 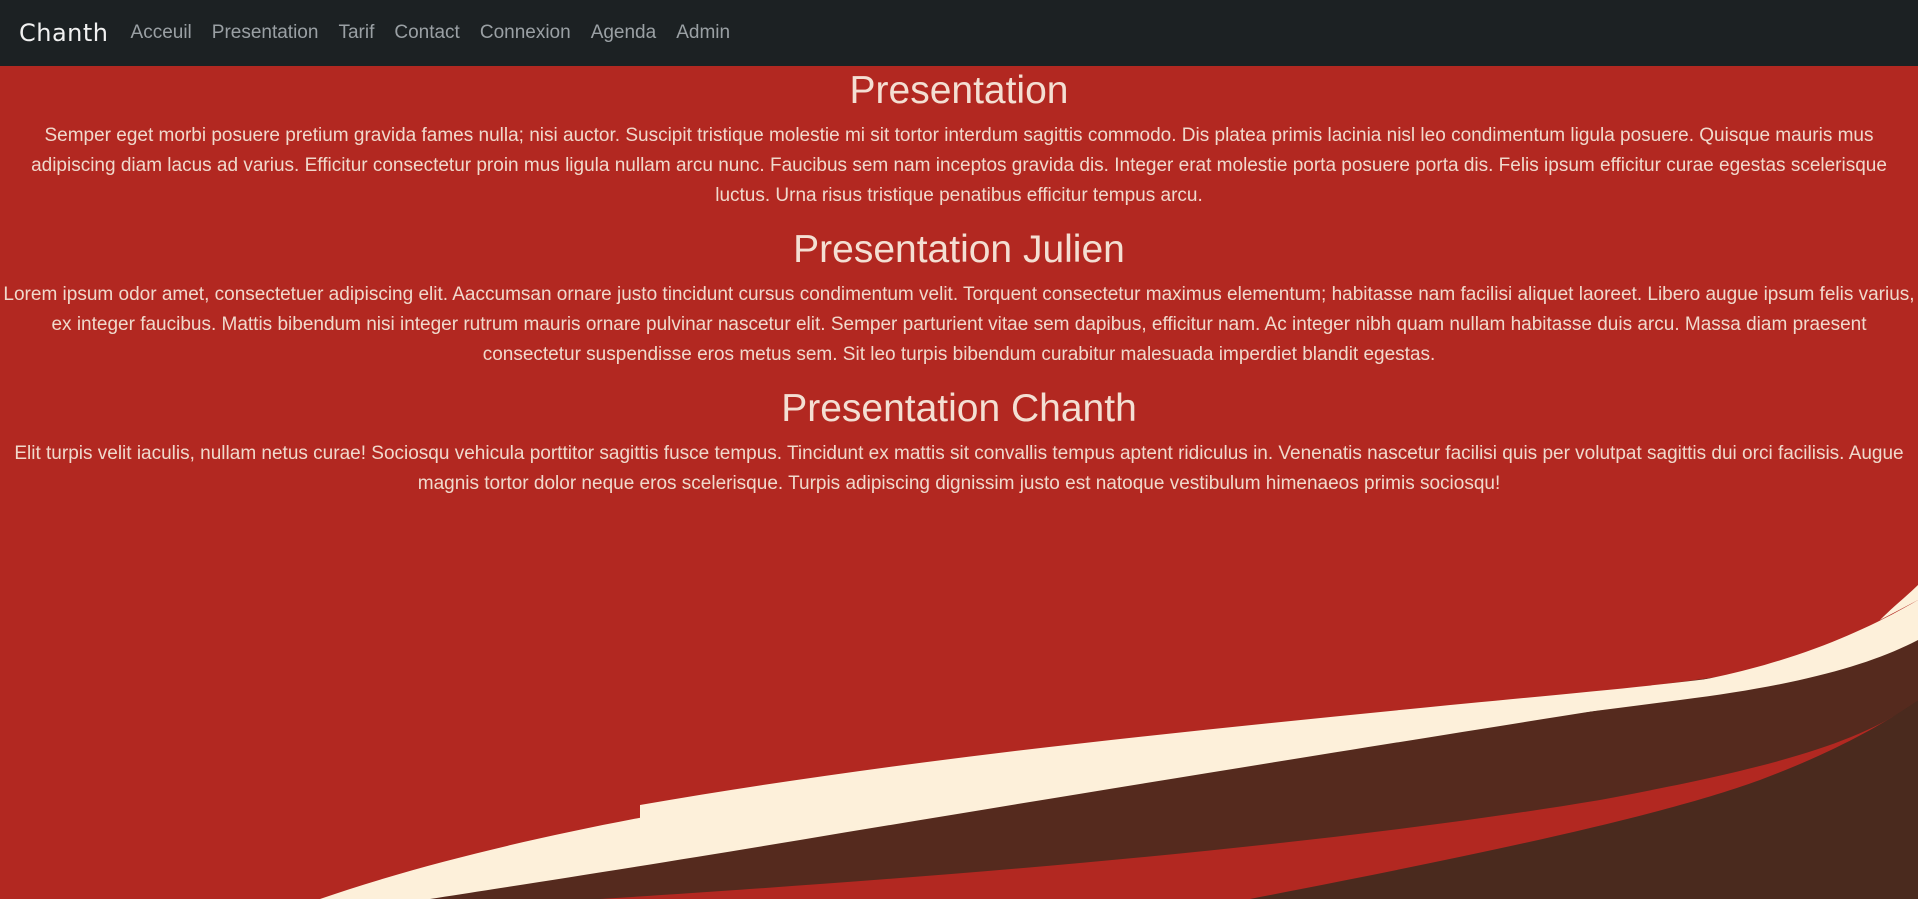 What do you see at coordinates (703, 33) in the screenshot?
I see `nav-link-admin: Admin` at bounding box center [703, 33].